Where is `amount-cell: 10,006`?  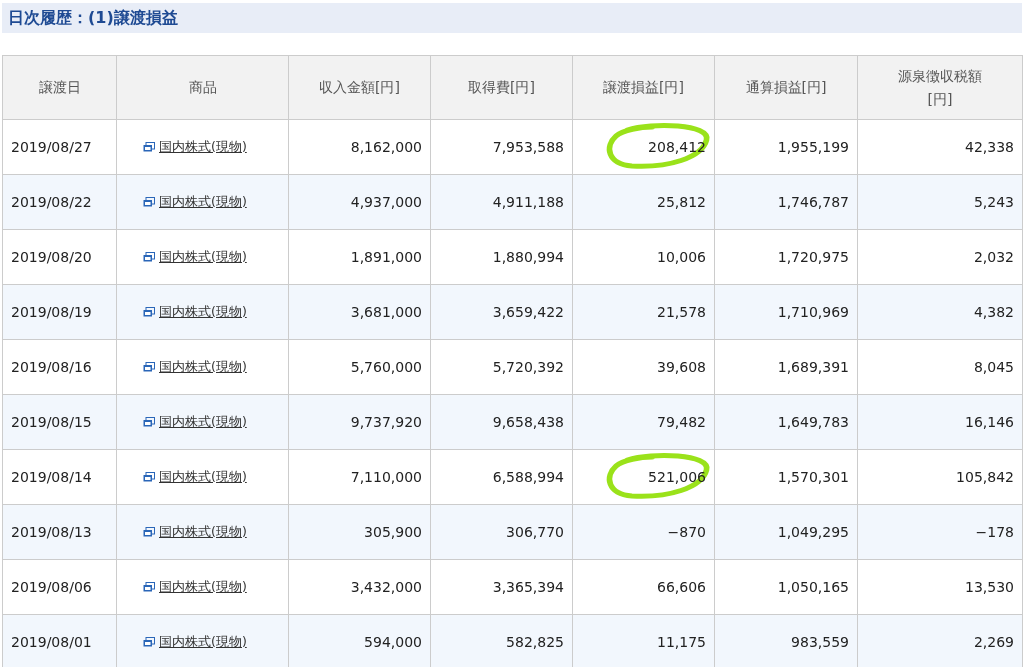
amount-cell: 10,006 is located at coordinates (681, 257).